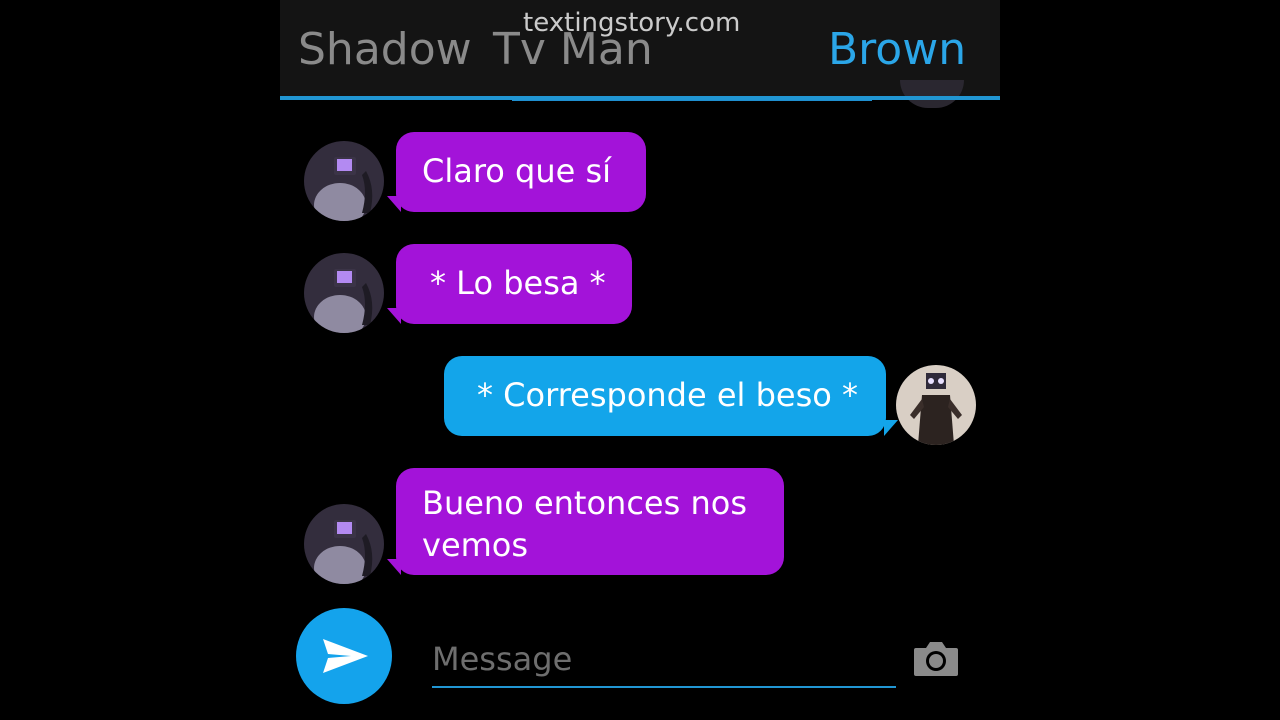  I want to click on message-bubble: Bueno entonces nos vemos, so click(590, 521).